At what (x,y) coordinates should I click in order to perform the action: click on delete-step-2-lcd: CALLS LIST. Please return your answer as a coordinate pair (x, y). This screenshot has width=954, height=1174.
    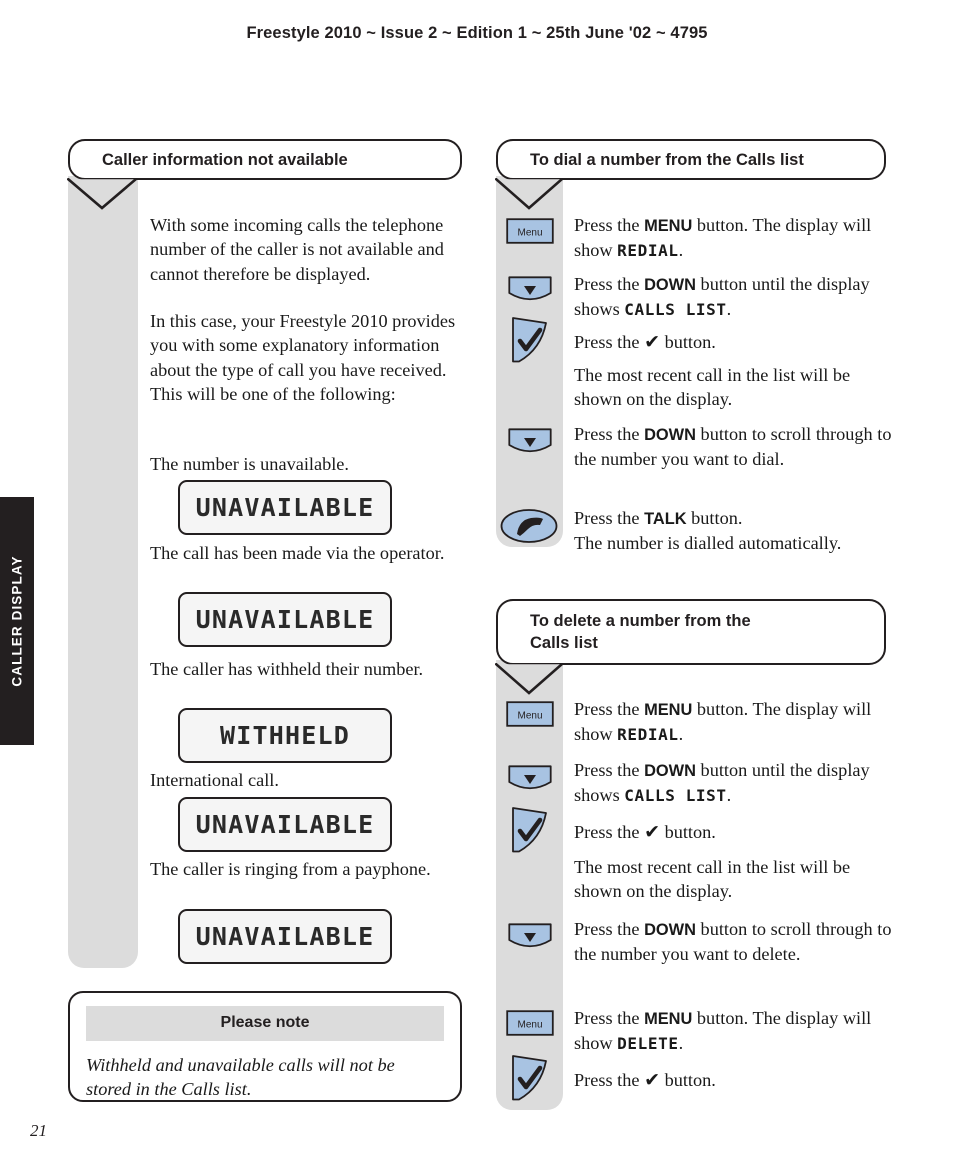
    Looking at the image, I should click on (675, 795).